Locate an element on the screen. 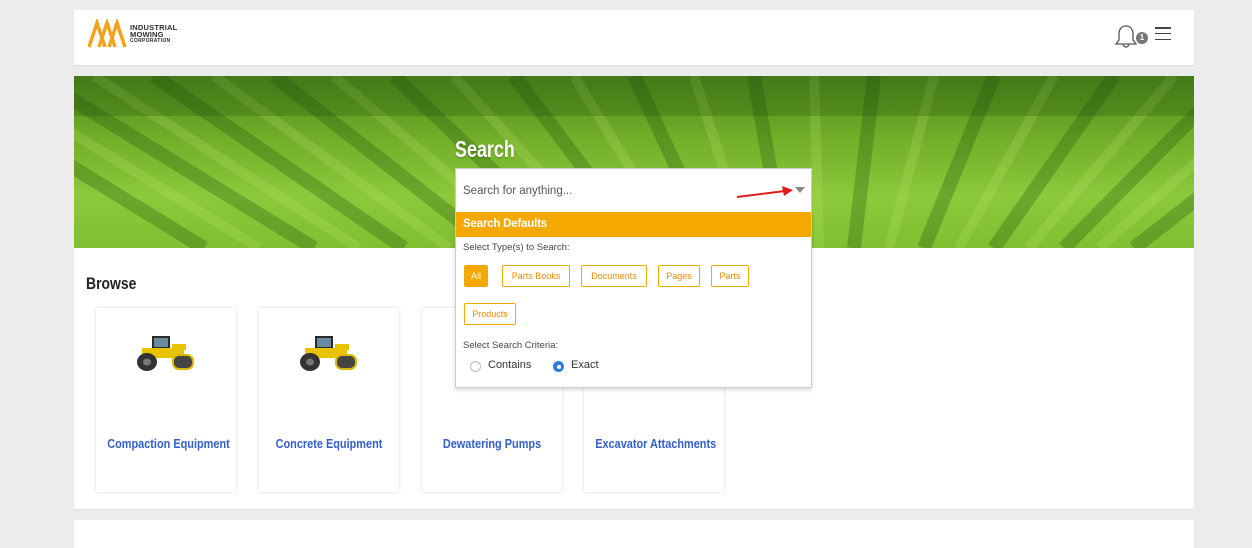  top-header: INDUSTRIAL MOWING CORPORATION 1 is located at coordinates (634, 38).